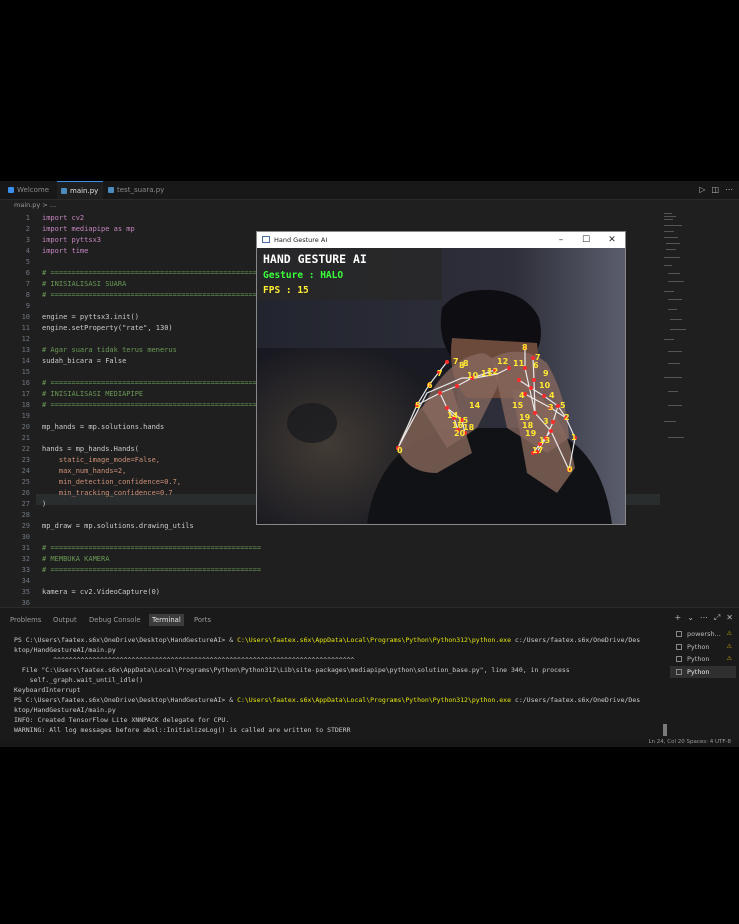  Describe the element at coordinates (202, 620) in the screenshot. I see `tab-ports: Ports` at that location.